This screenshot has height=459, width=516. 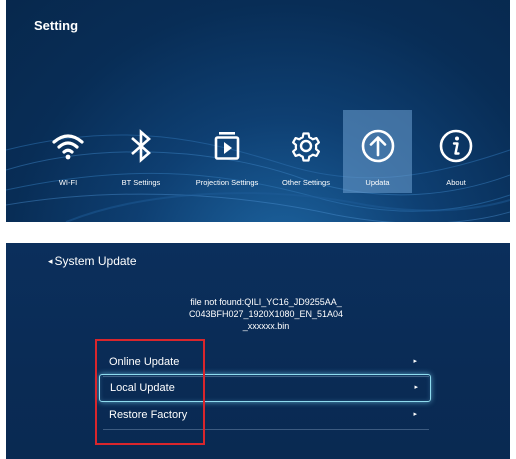 I want to click on page-title: Setting, so click(x=56, y=25).